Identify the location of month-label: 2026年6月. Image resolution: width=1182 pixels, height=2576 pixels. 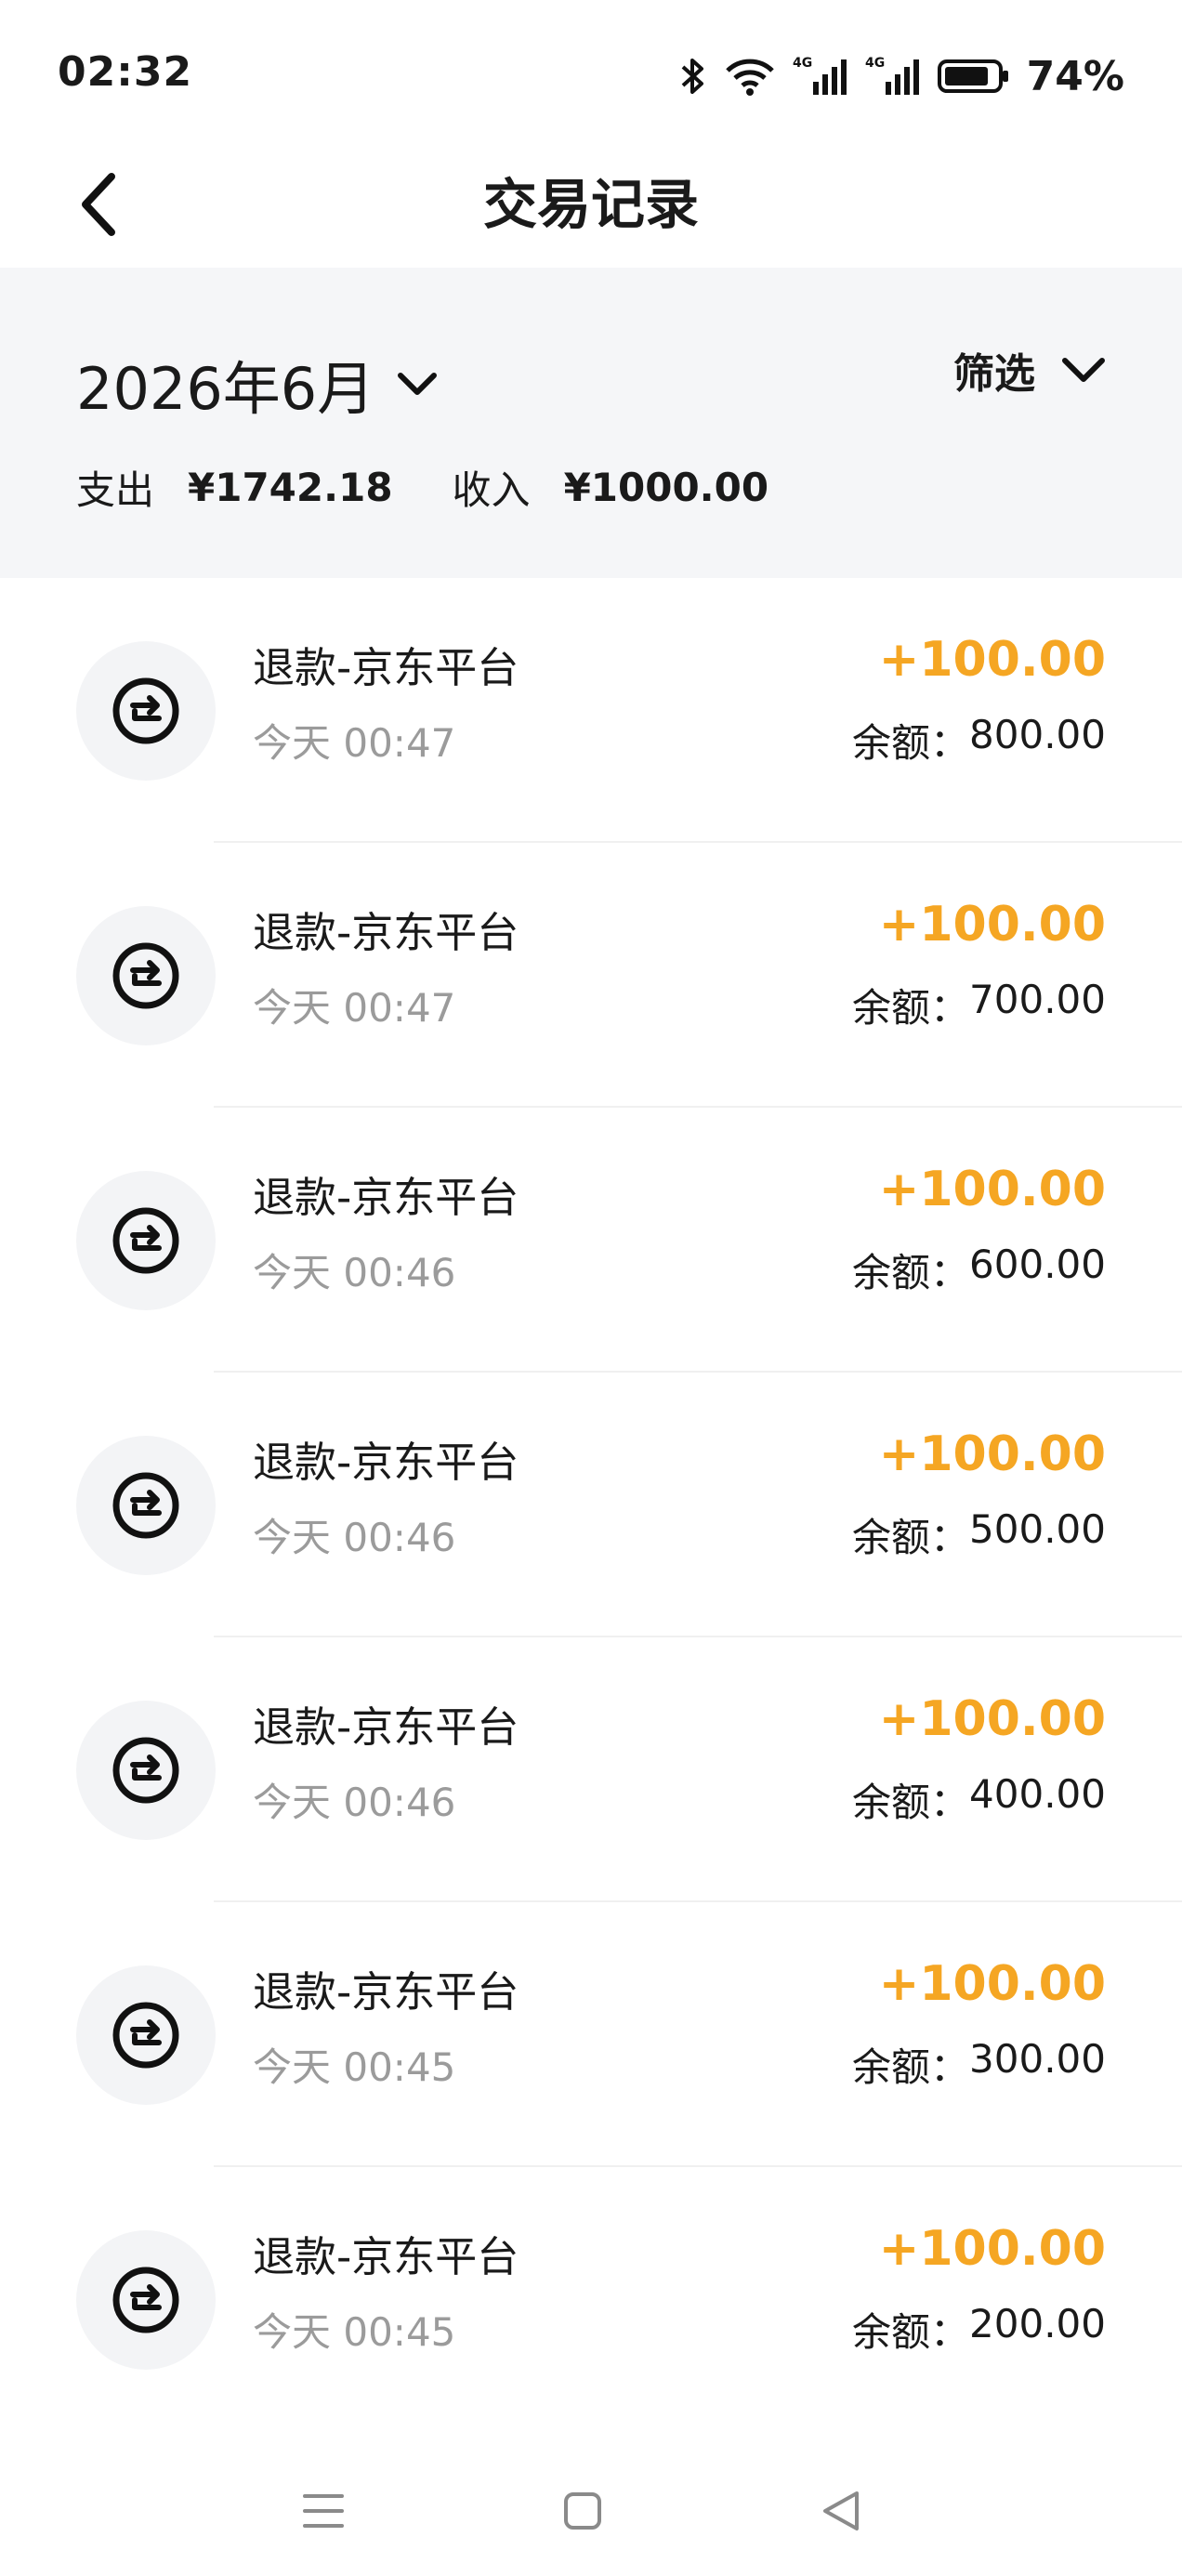
(225, 389).